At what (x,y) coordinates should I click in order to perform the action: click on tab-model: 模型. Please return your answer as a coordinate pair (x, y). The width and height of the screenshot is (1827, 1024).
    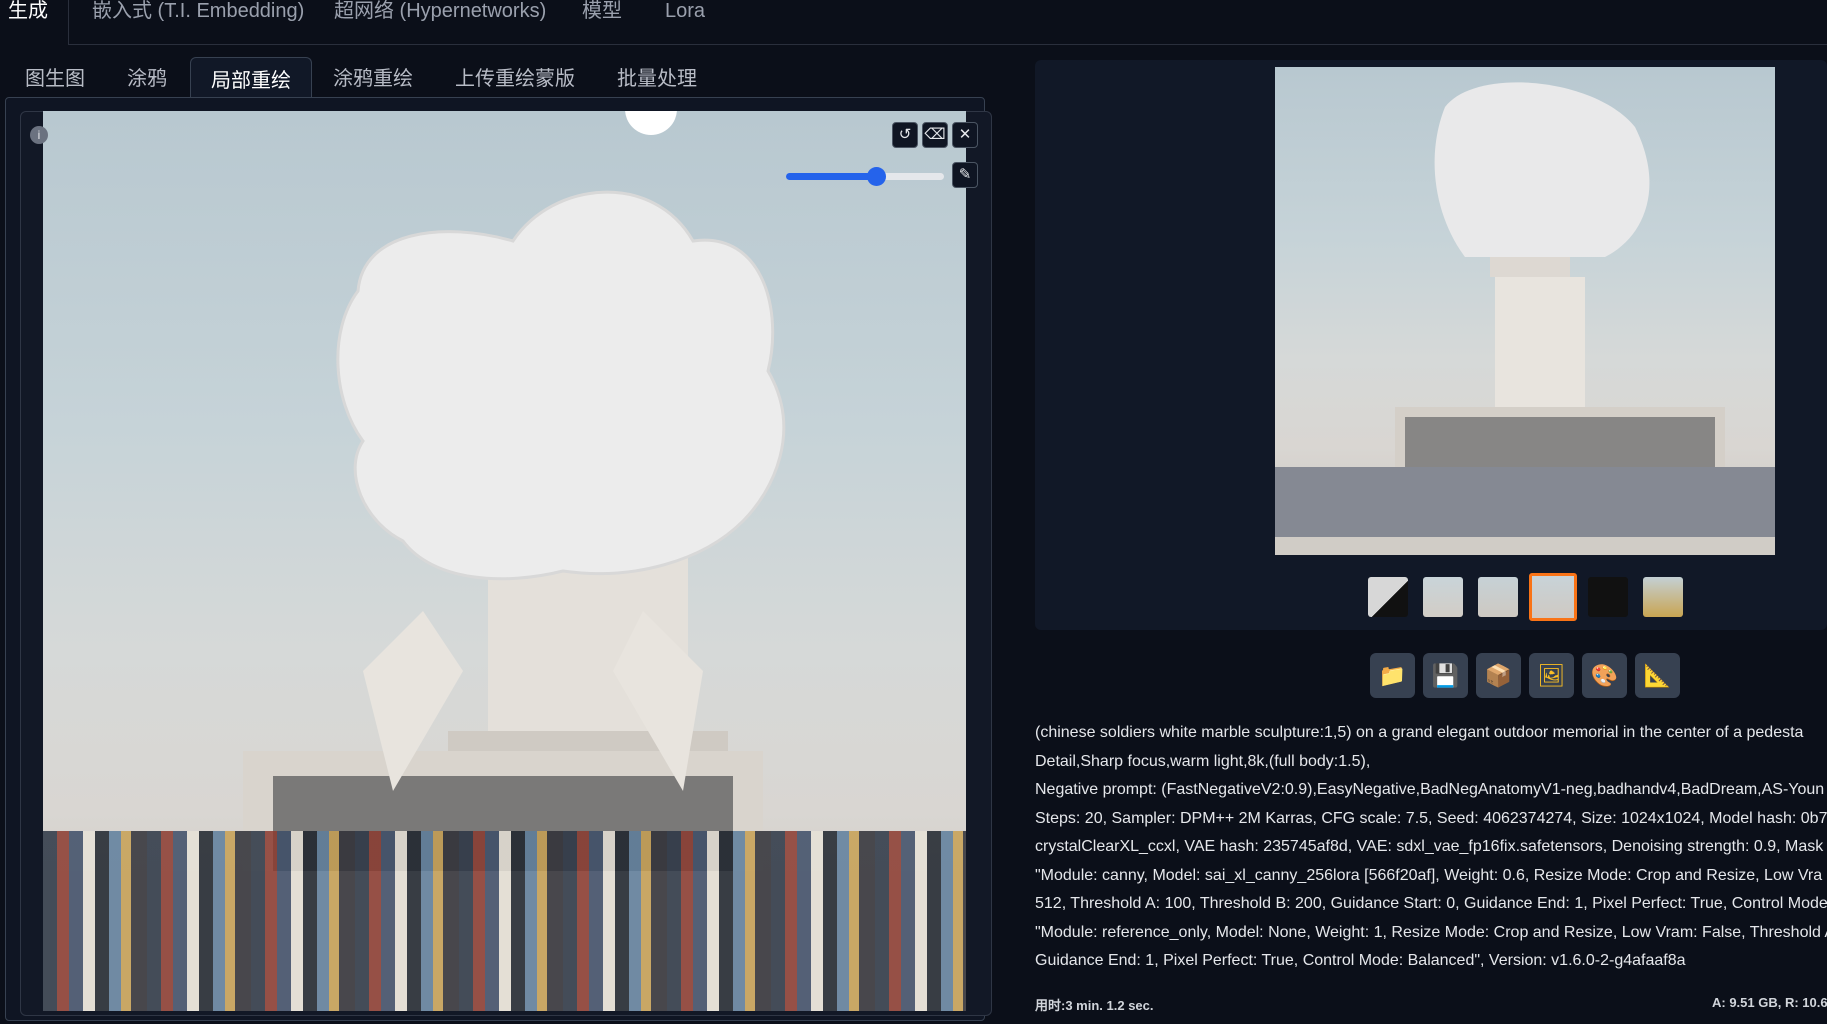
    Looking at the image, I should click on (602, 22).